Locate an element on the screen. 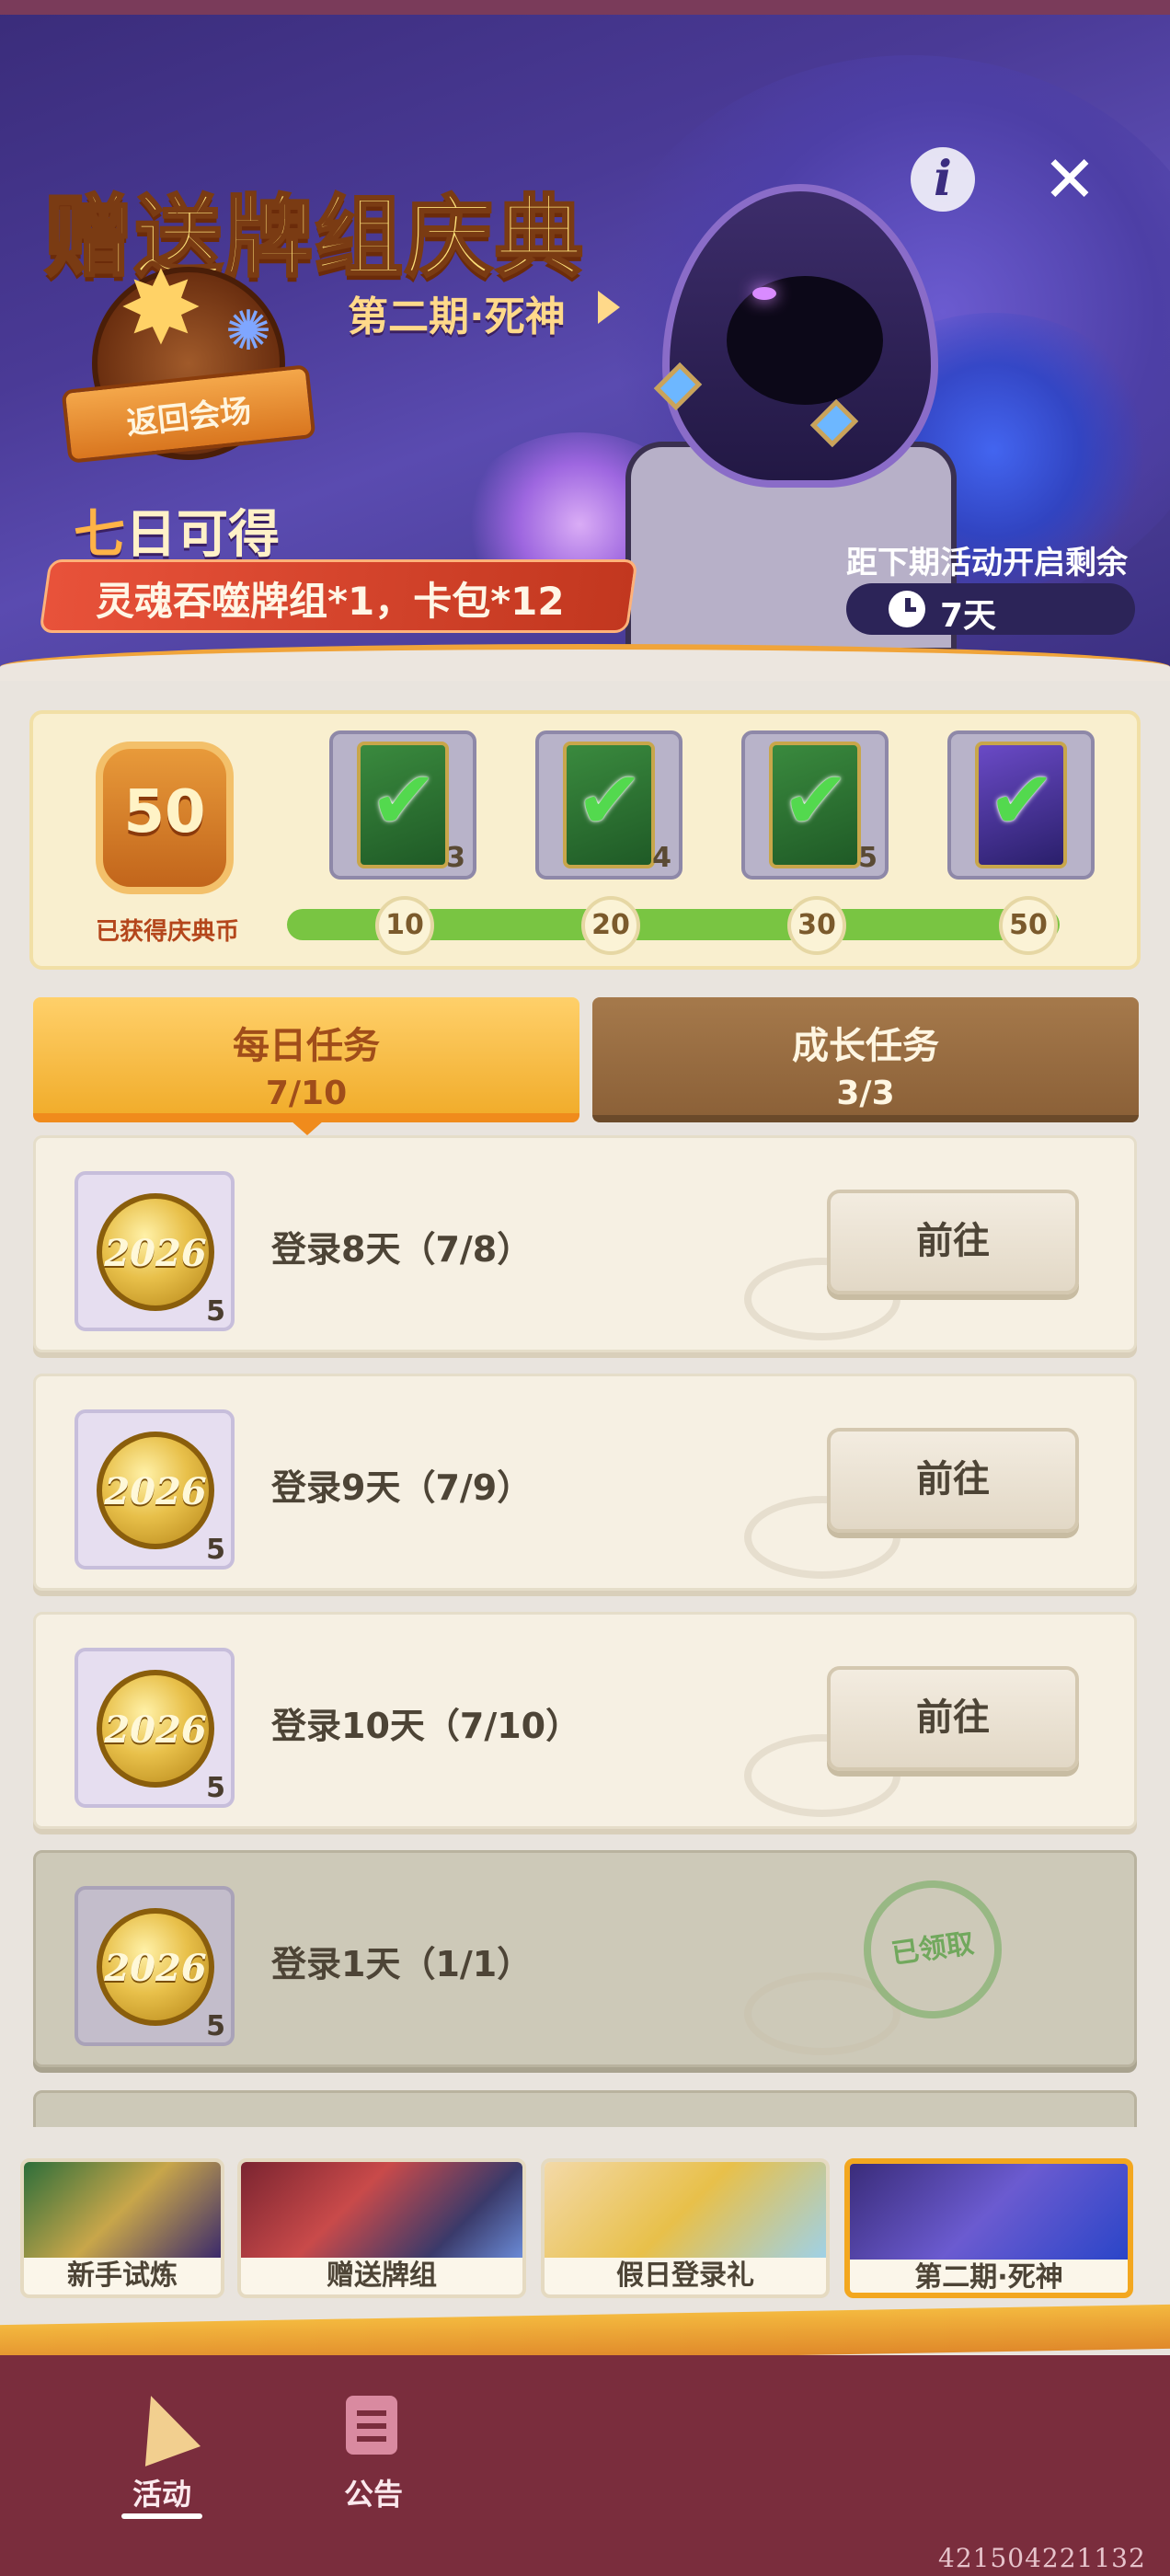  coin-count: 50 is located at coordinates (164, 812).